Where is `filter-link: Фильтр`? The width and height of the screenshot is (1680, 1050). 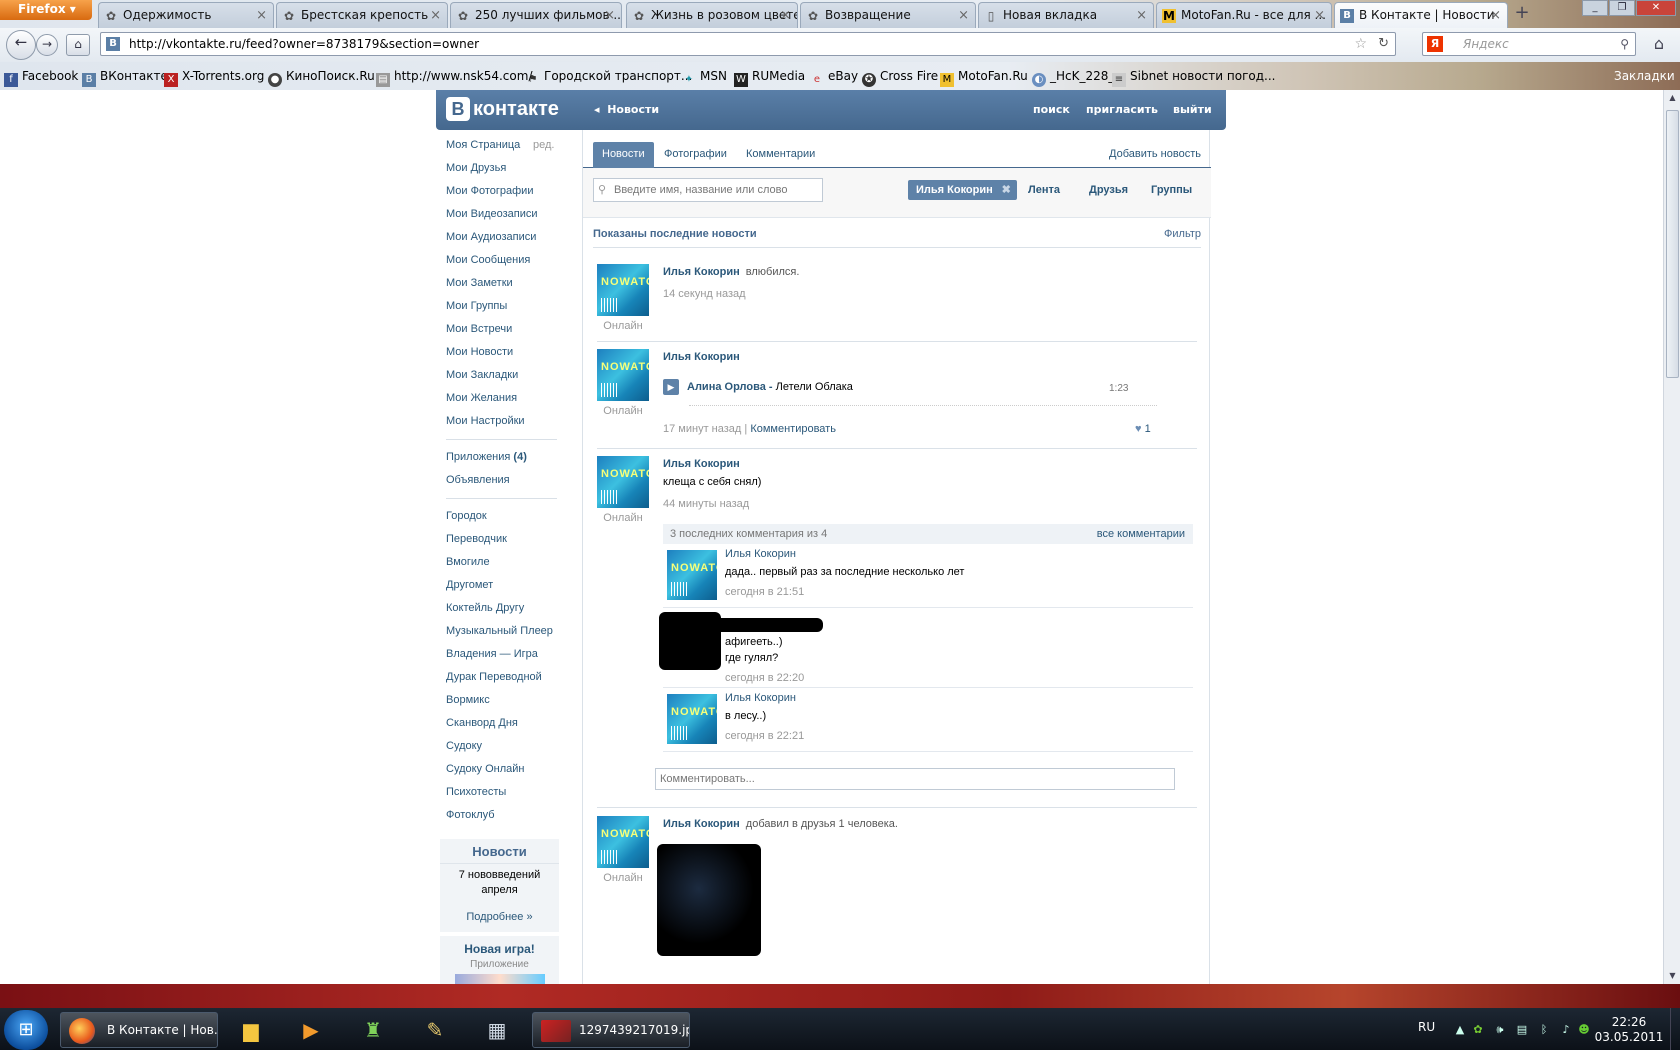 filter-link: Фильтр is located at coordinates (1182, 234).